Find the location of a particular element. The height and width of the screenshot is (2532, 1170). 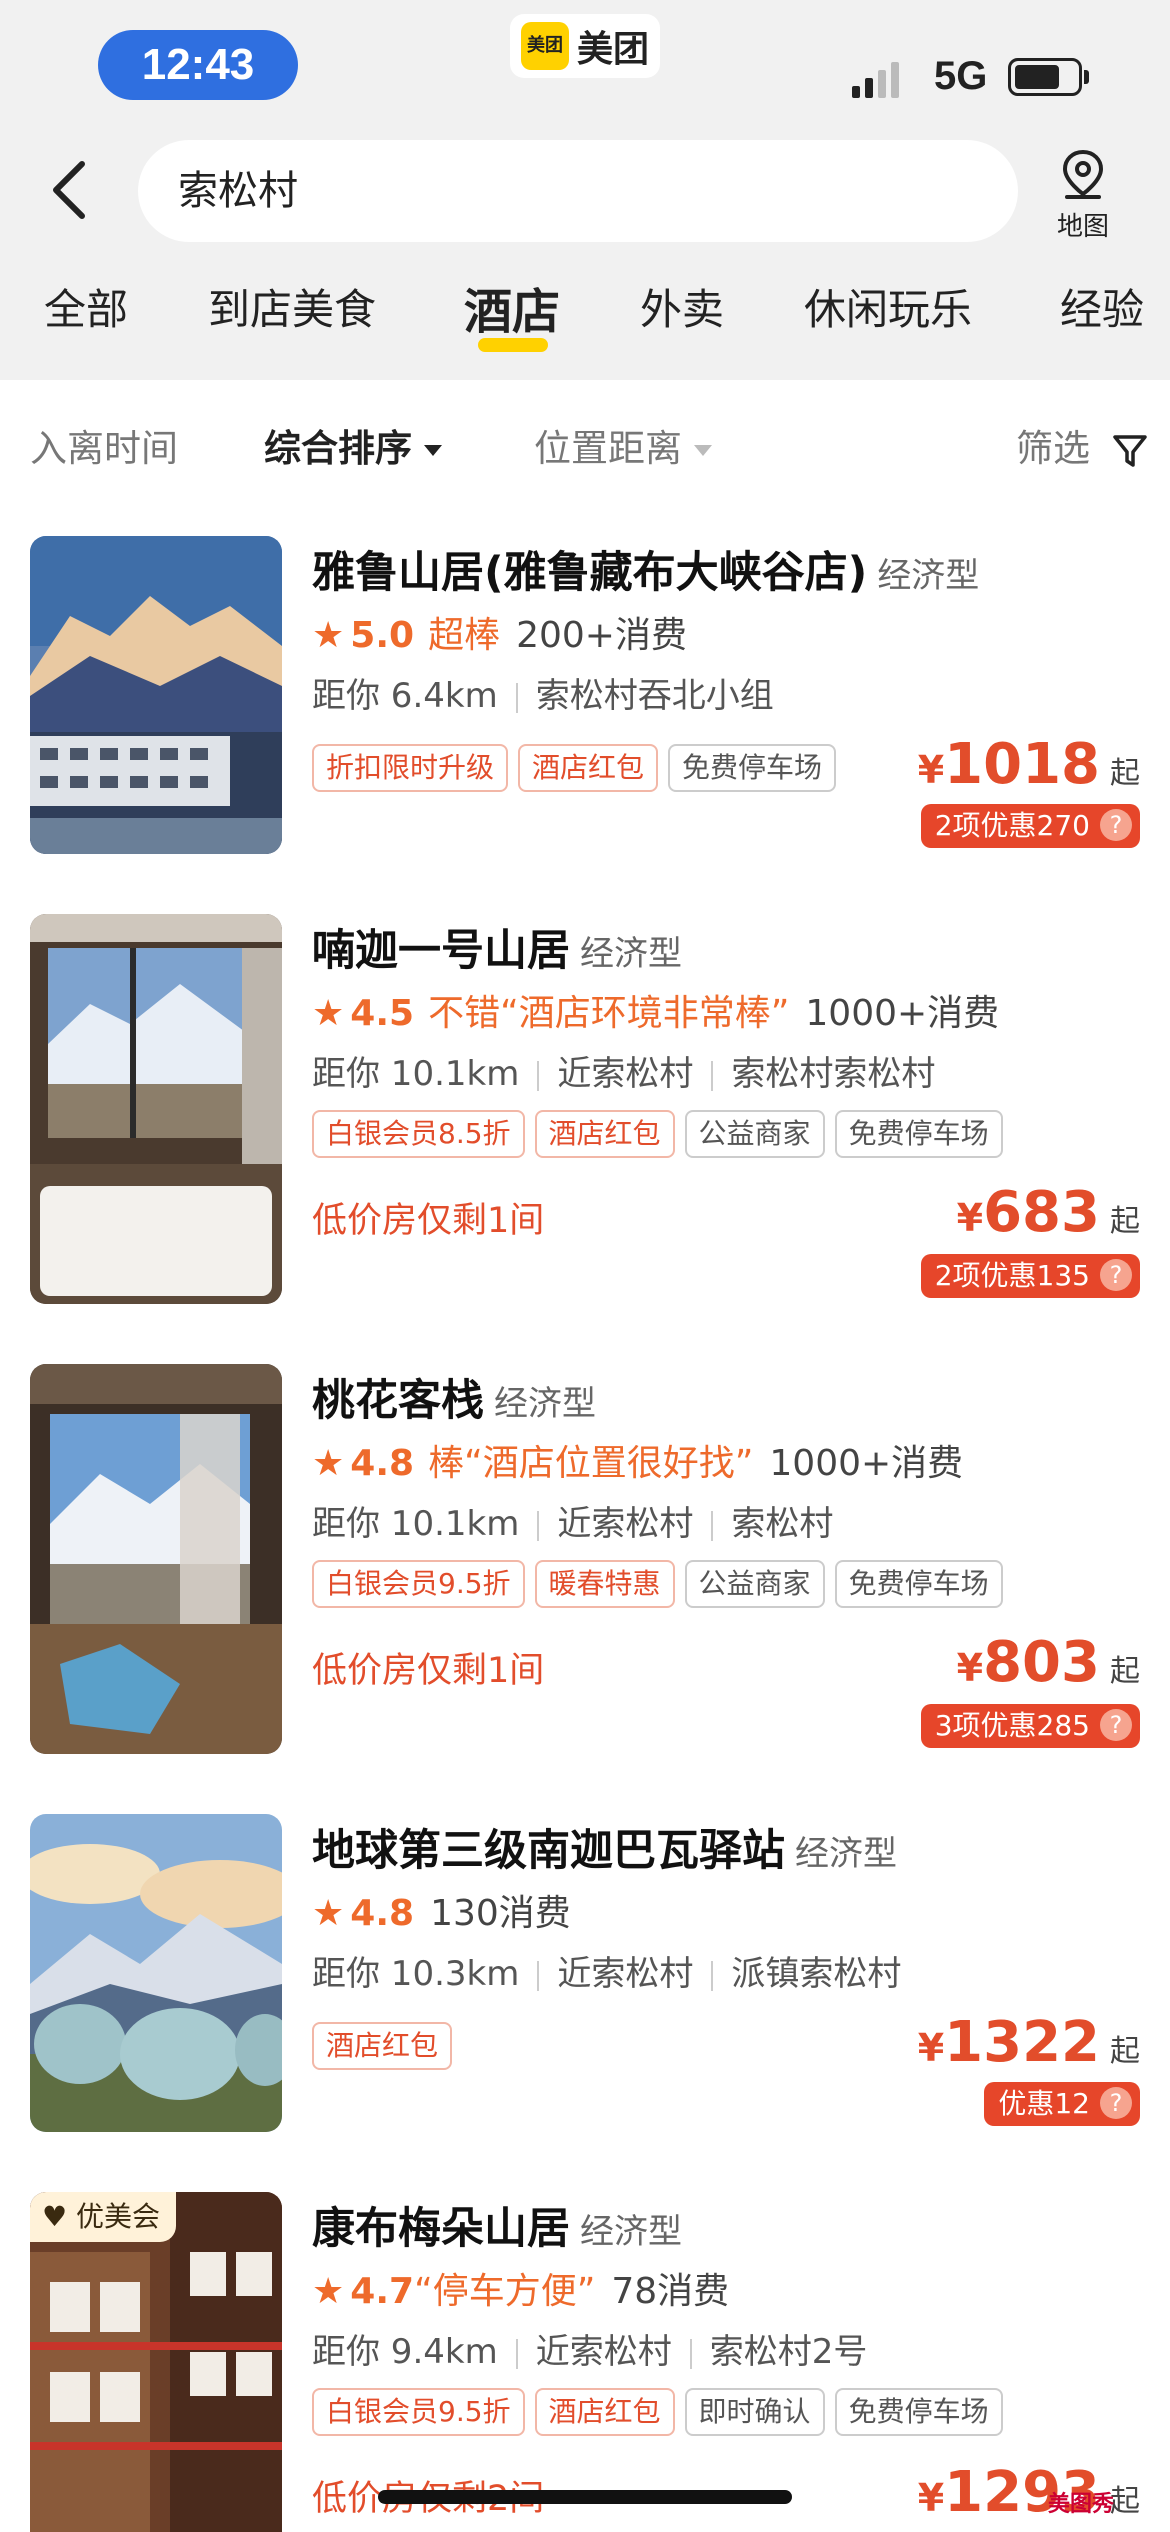

hotel-distance: 距你 9.4km is located at coordinates (405, 2352).